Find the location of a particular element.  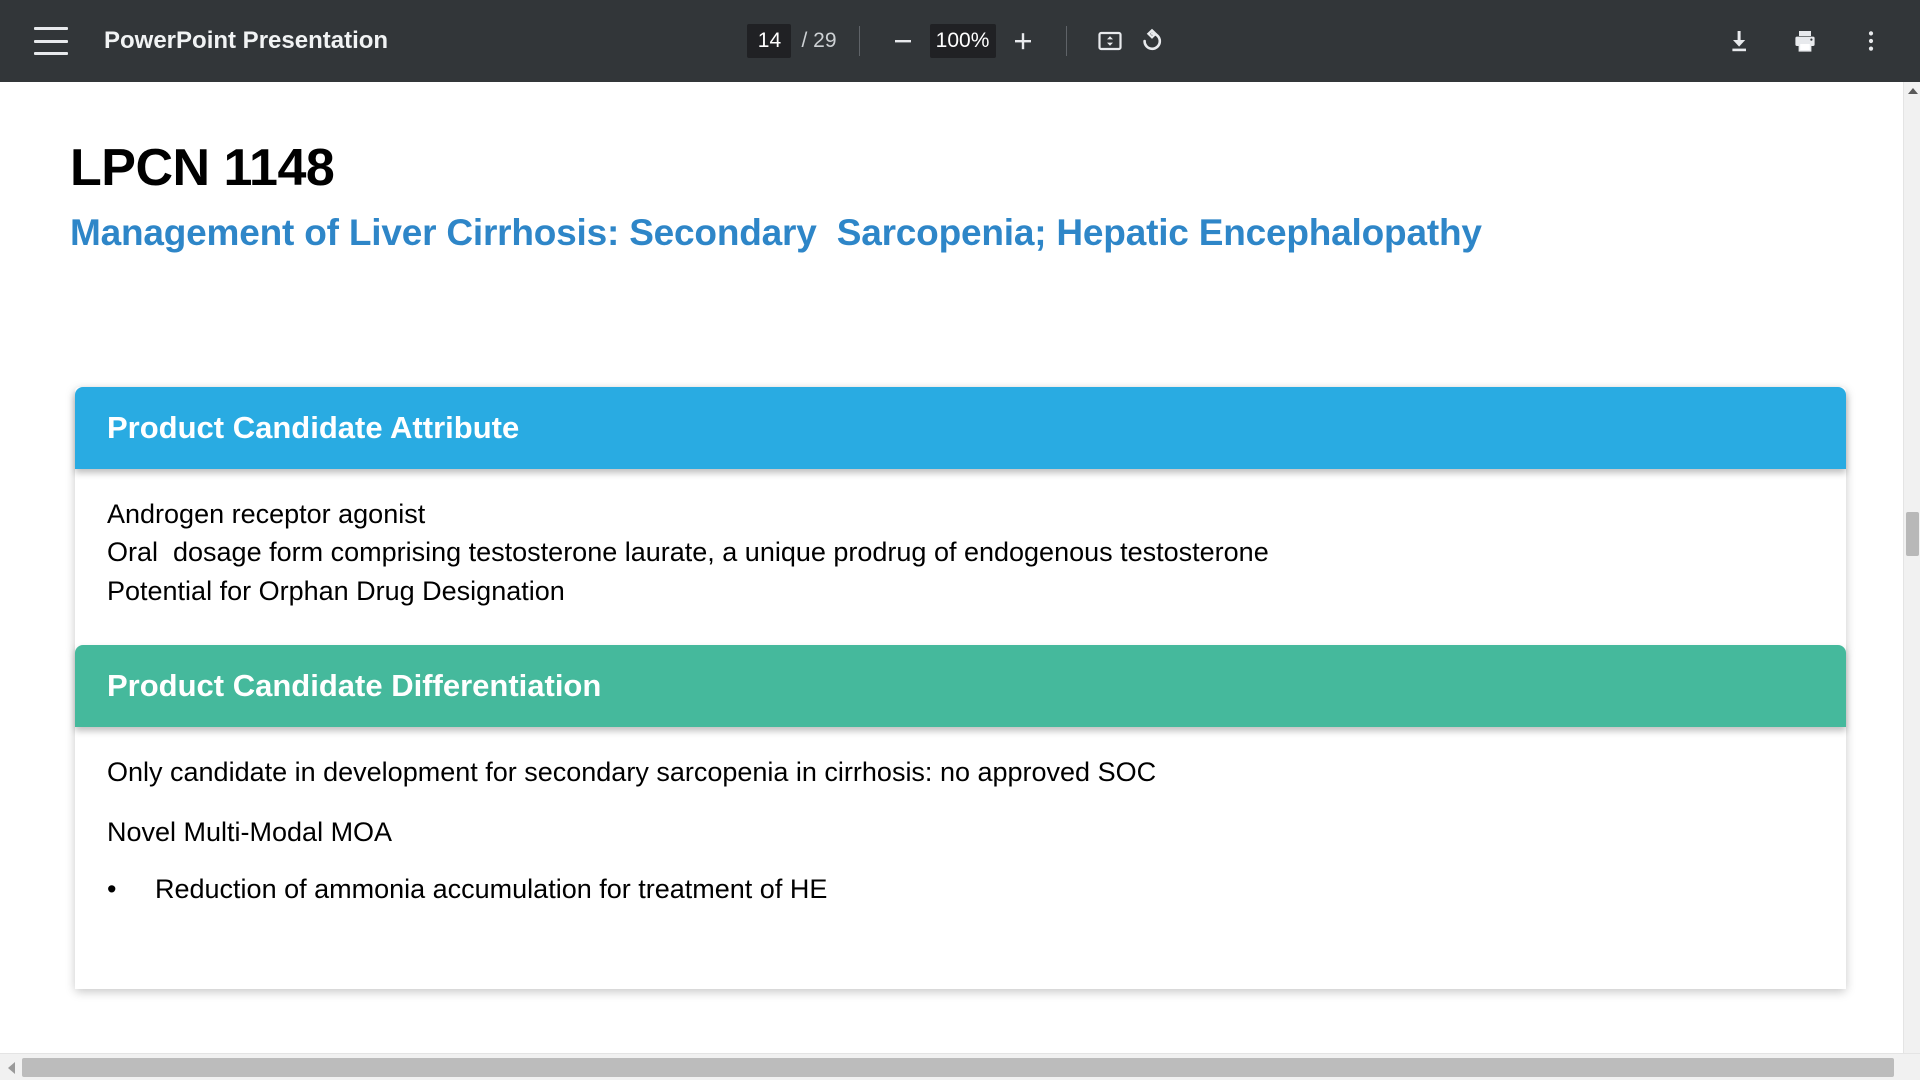

triangle-up is located at coordinates (1913, 91).